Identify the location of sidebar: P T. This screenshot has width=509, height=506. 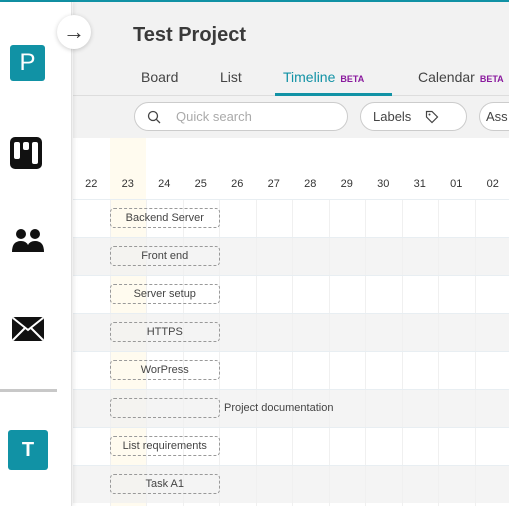
(36, 254).